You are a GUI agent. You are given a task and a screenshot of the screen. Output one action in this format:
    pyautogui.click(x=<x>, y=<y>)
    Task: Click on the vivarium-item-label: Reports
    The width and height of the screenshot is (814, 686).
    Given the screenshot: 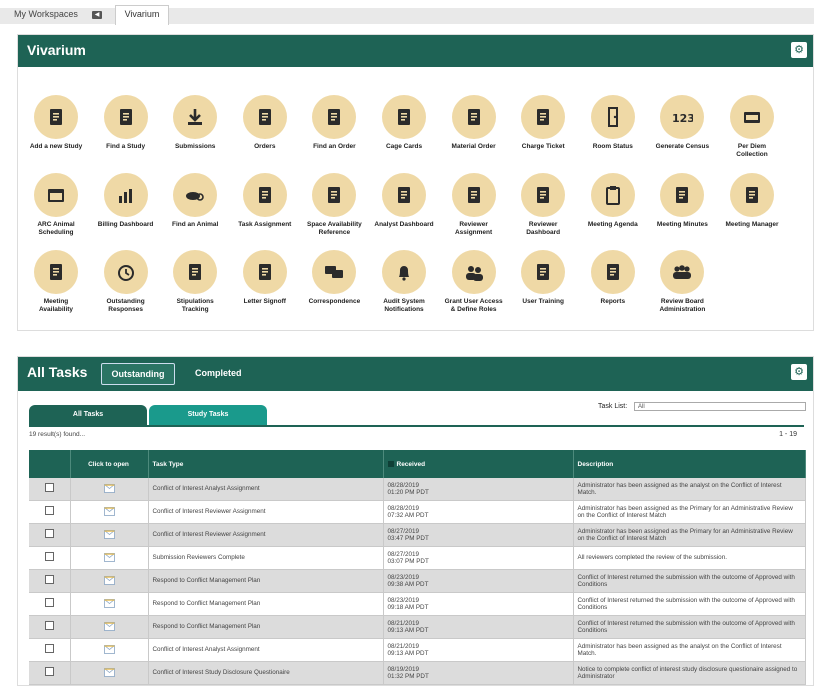 What is the action you would take?
    pyautogui.click(x=613, y=302)
    